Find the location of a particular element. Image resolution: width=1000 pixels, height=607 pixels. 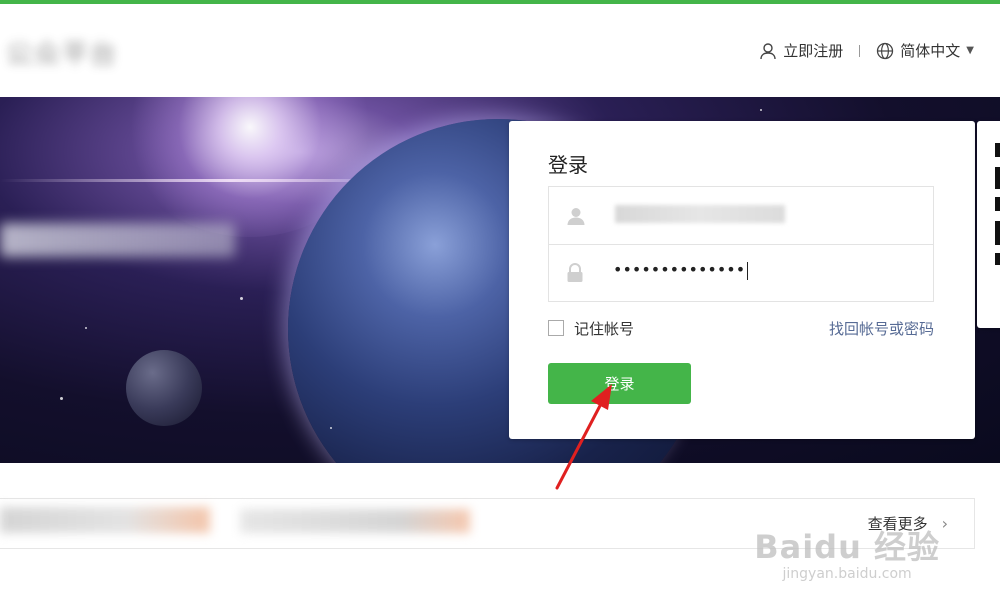

view-more-label: 查看更多 is located at coordinates (897, 524).